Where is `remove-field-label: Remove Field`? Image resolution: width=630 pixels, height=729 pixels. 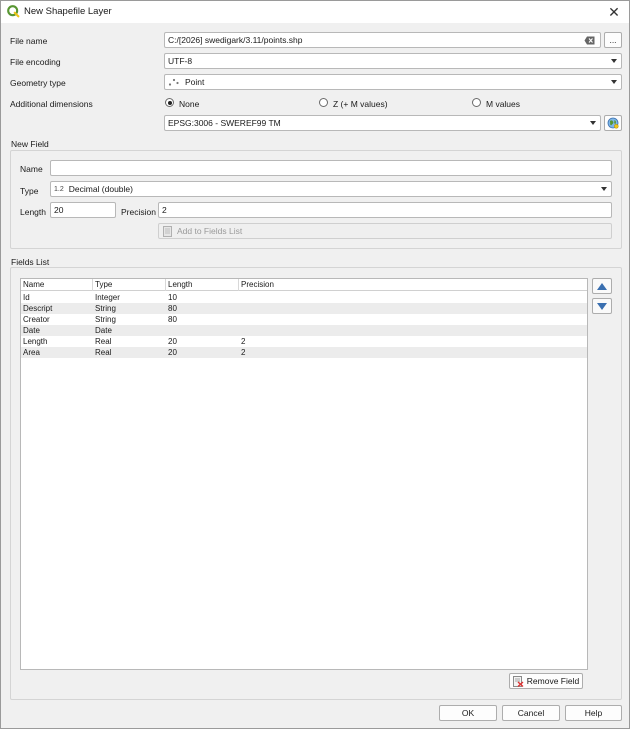 remove-field-label: Remove Field is located at coordinates (553, 681).